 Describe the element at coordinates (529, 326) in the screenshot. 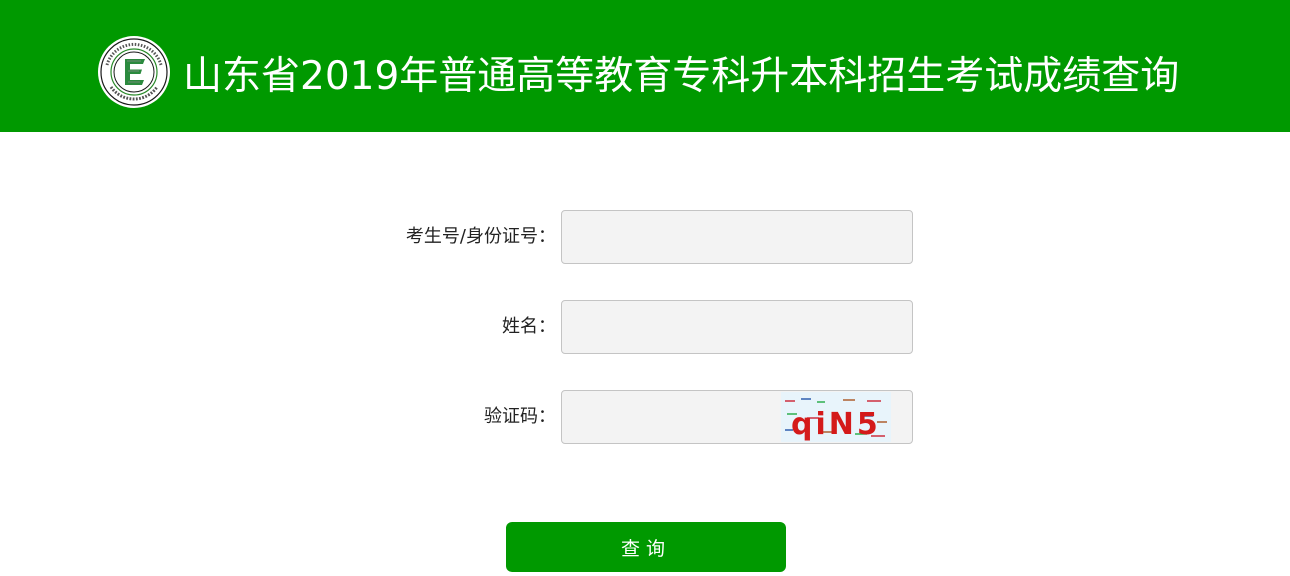

I see `name-label: 姓名：` at that location.